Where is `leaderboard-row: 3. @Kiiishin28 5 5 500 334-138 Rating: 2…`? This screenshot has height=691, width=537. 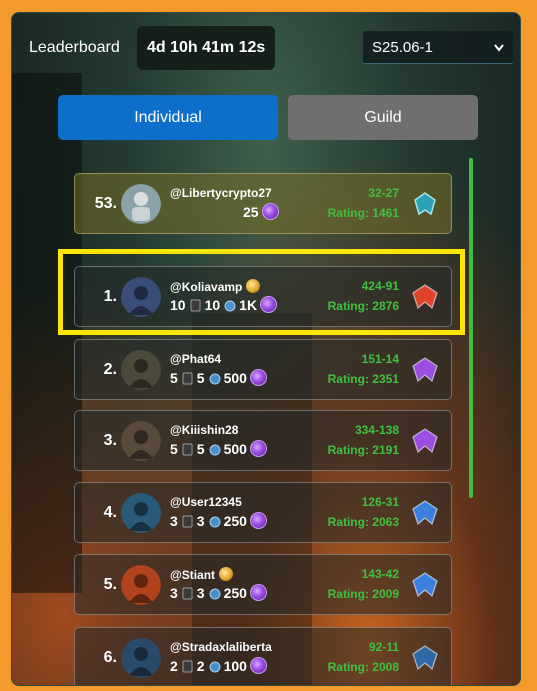
leaderboard-row: 3. @Kiiishin28 5 5 500 334-138 Rating: 2… is located at coordinates (263, 440).